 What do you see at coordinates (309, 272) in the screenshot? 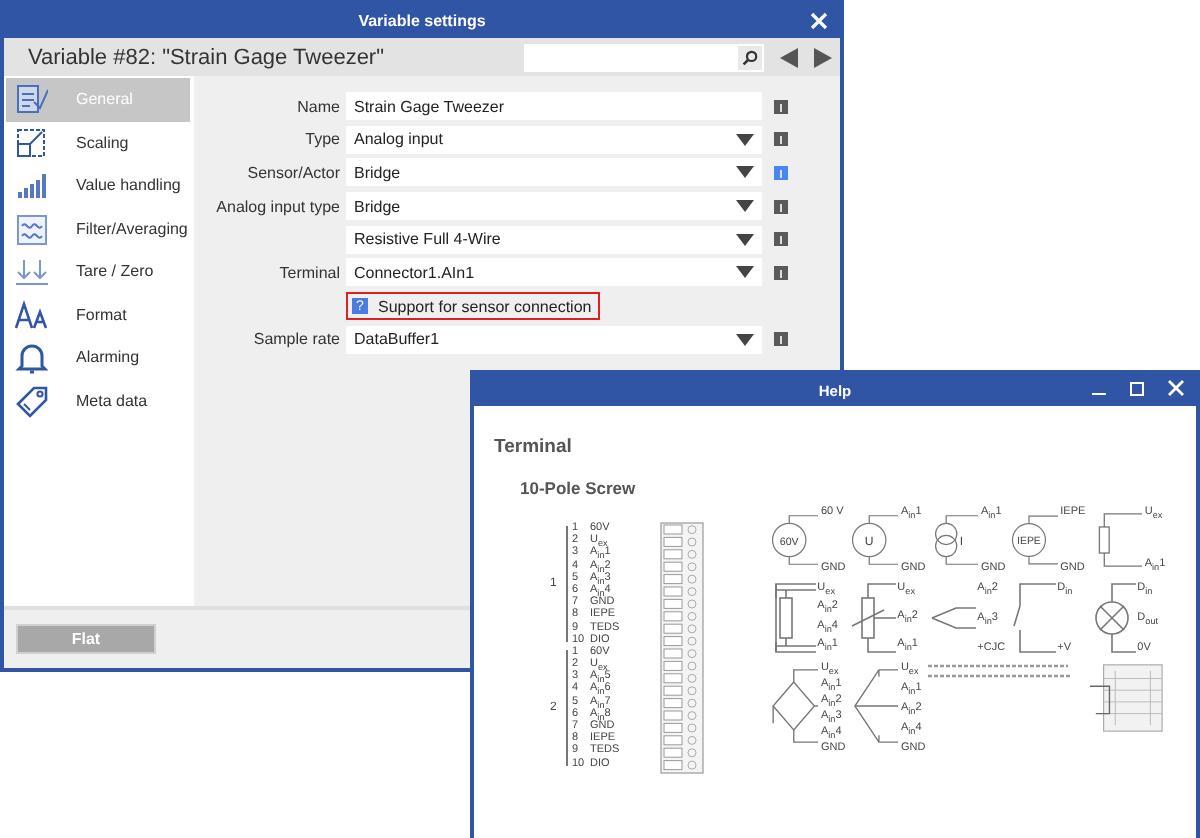
I see `field-label: Terminal` at bounding box center [309, 272].